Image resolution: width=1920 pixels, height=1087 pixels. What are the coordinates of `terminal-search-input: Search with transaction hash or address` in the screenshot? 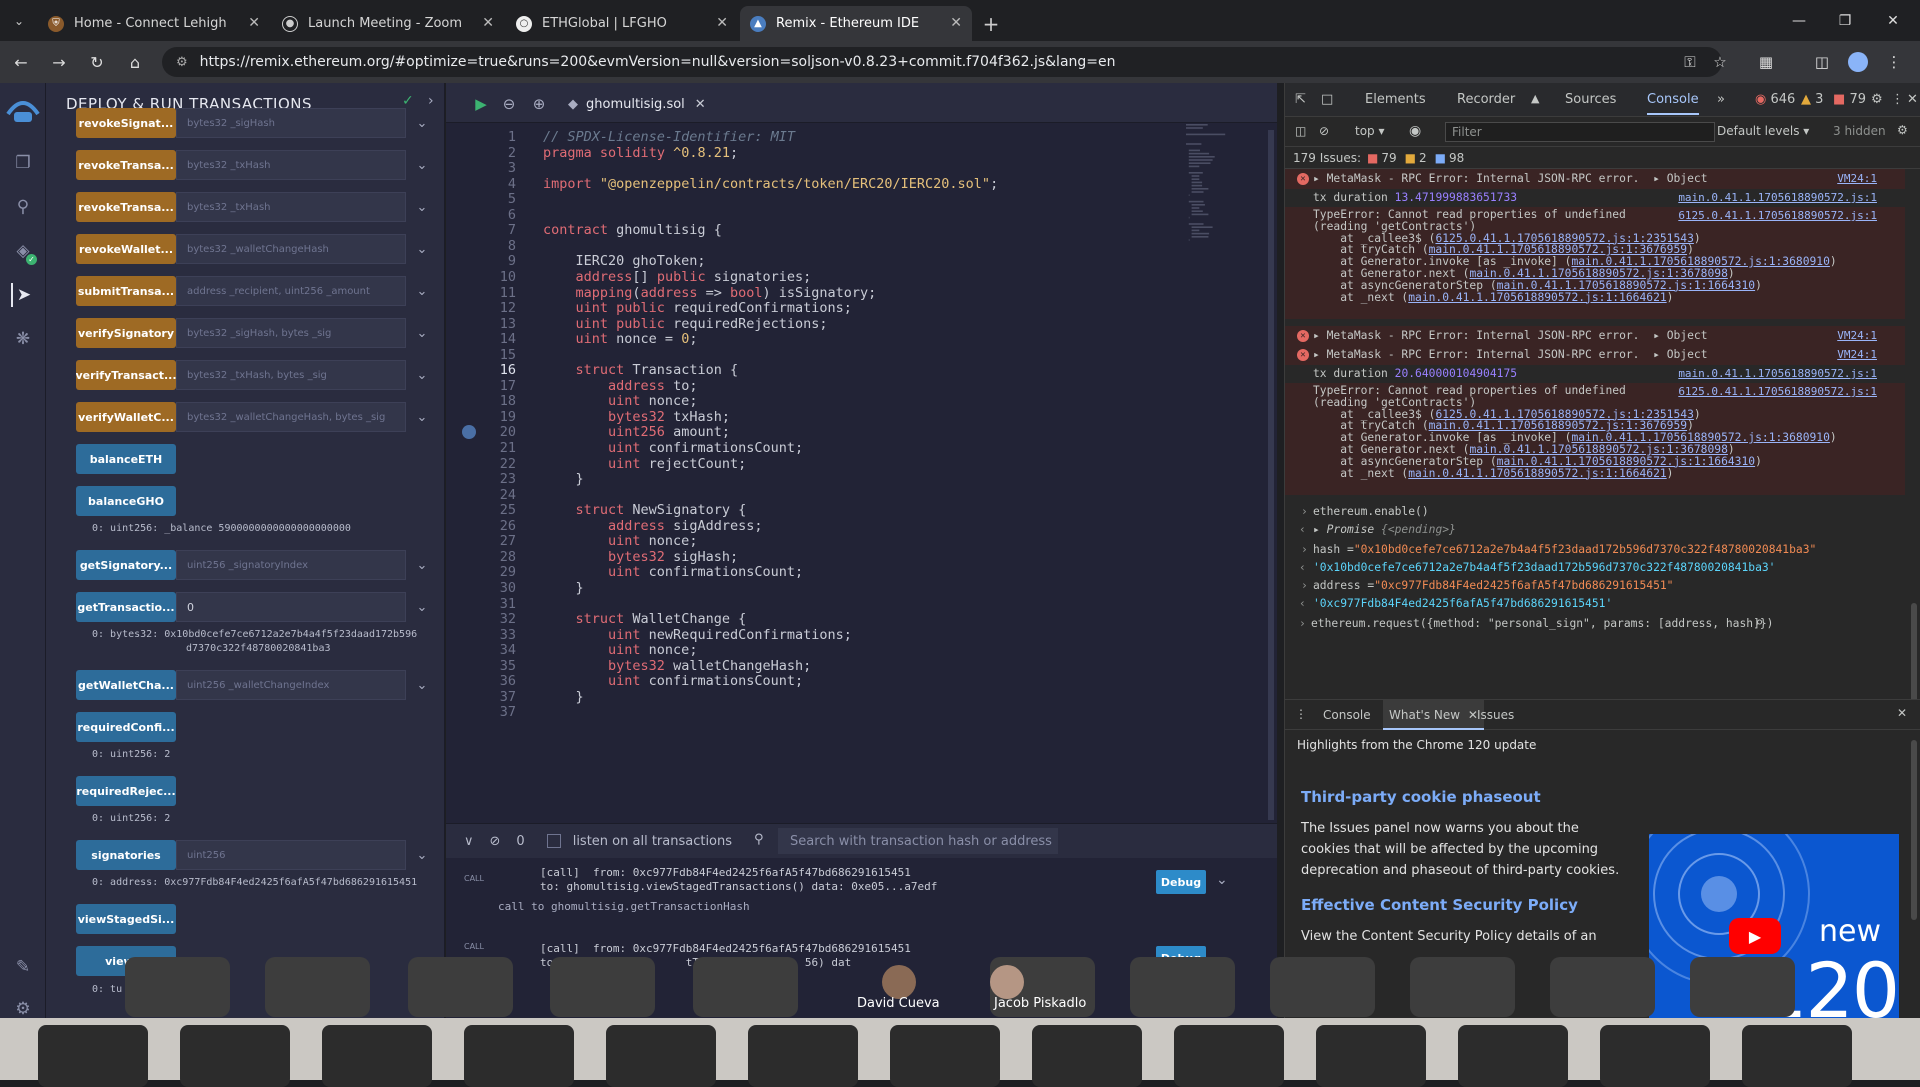 It's located at (918, 841).